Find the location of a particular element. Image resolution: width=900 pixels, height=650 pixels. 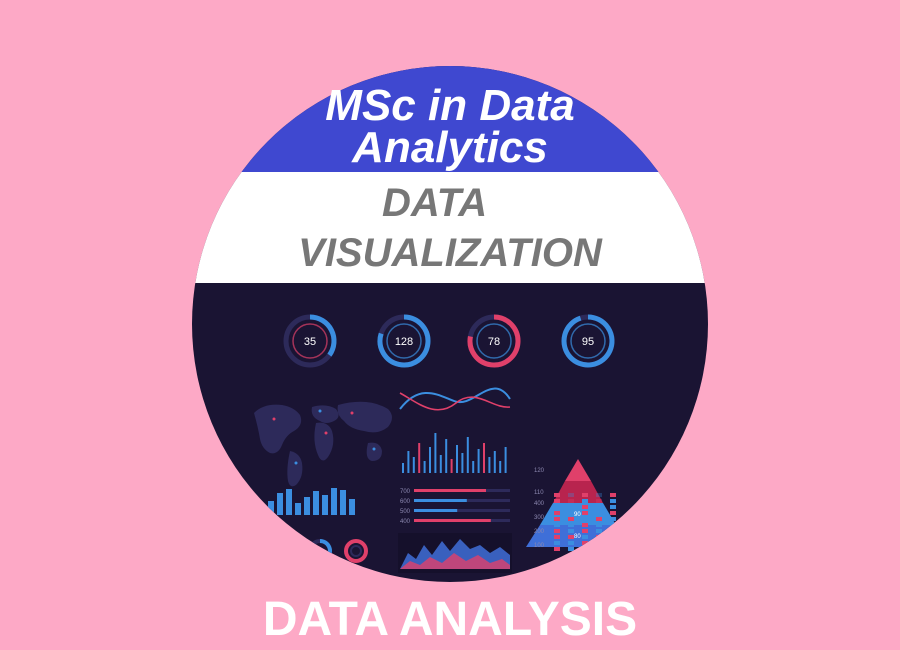

gauge-value: 95 is located at coordinates (588, 342).